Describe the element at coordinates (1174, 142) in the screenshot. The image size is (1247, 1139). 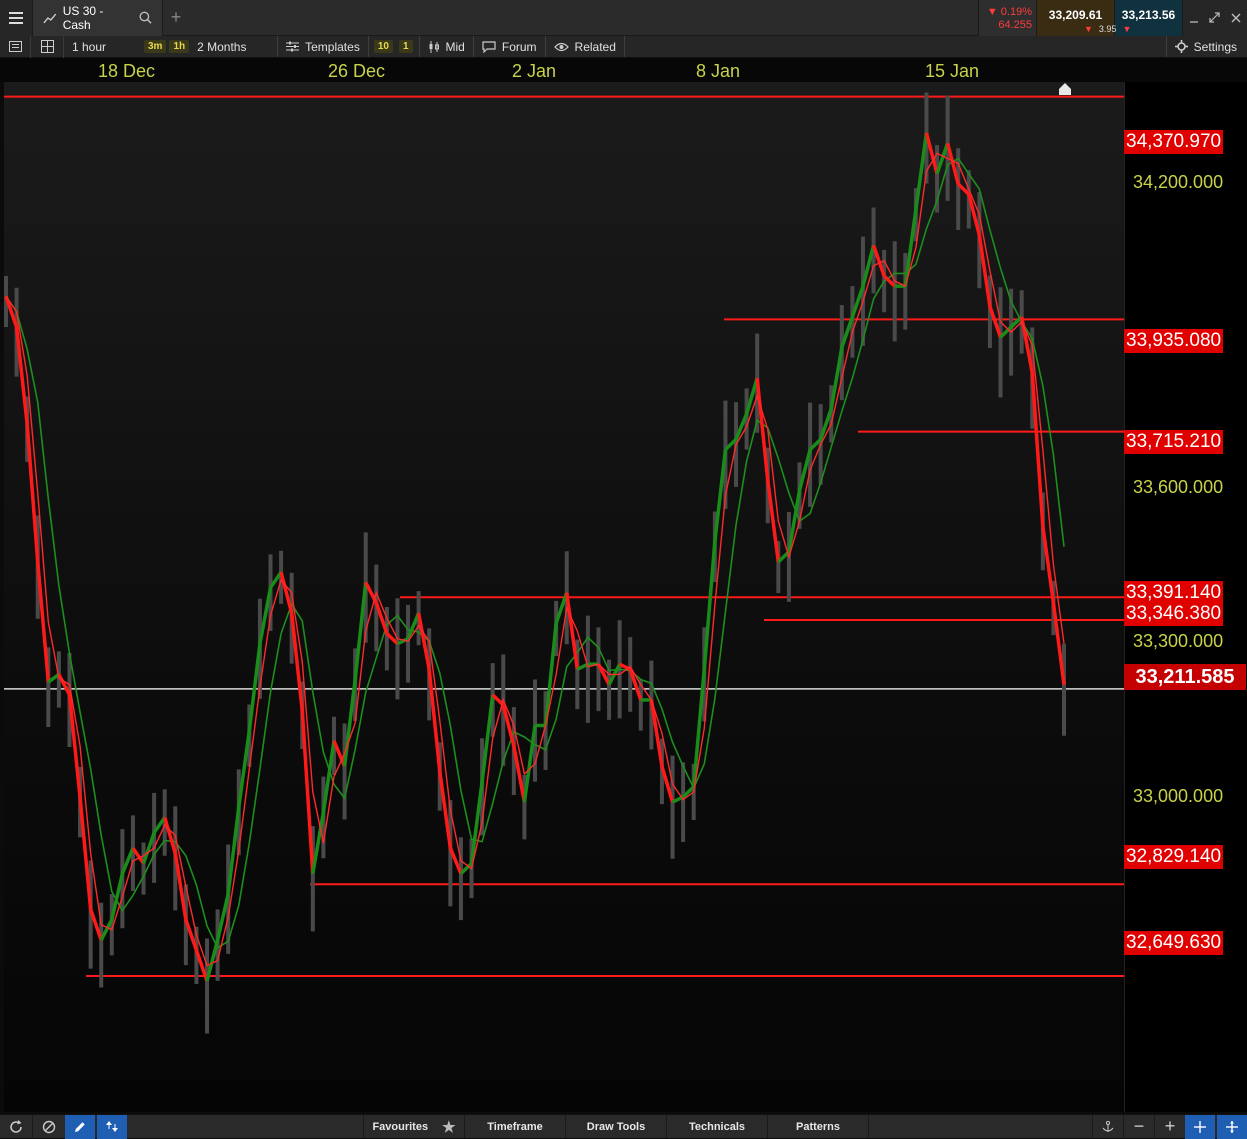
I see `level-tag: 34,370.970` at that location.